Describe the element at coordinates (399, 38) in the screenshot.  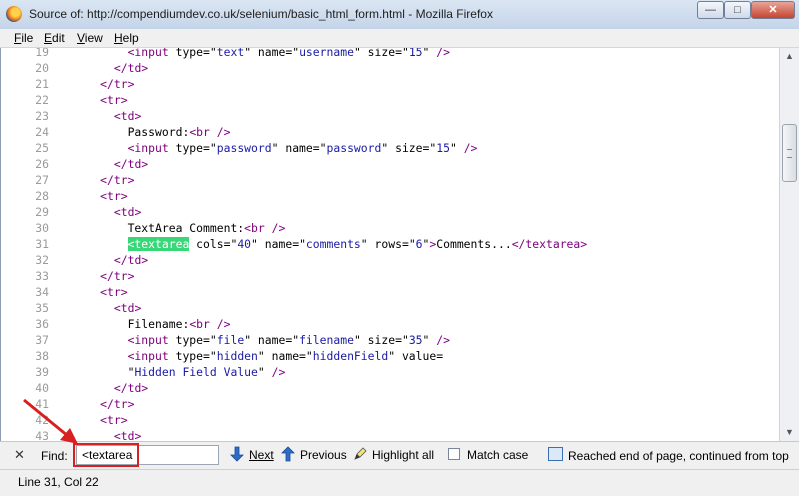
I see `menu-bar: File Edit View Help` at that location.